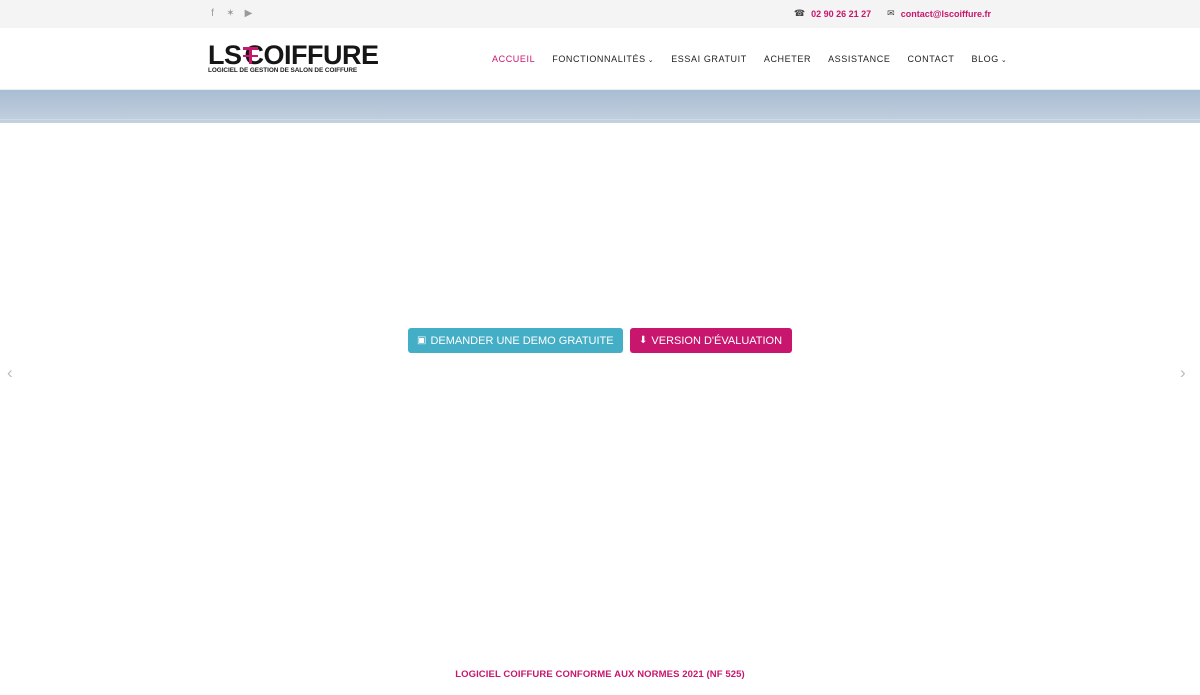 This screenshot has height=695, width=1200. I want to click on email-link: ✉ contact@lscoiffure.fr, so click(939, 13).